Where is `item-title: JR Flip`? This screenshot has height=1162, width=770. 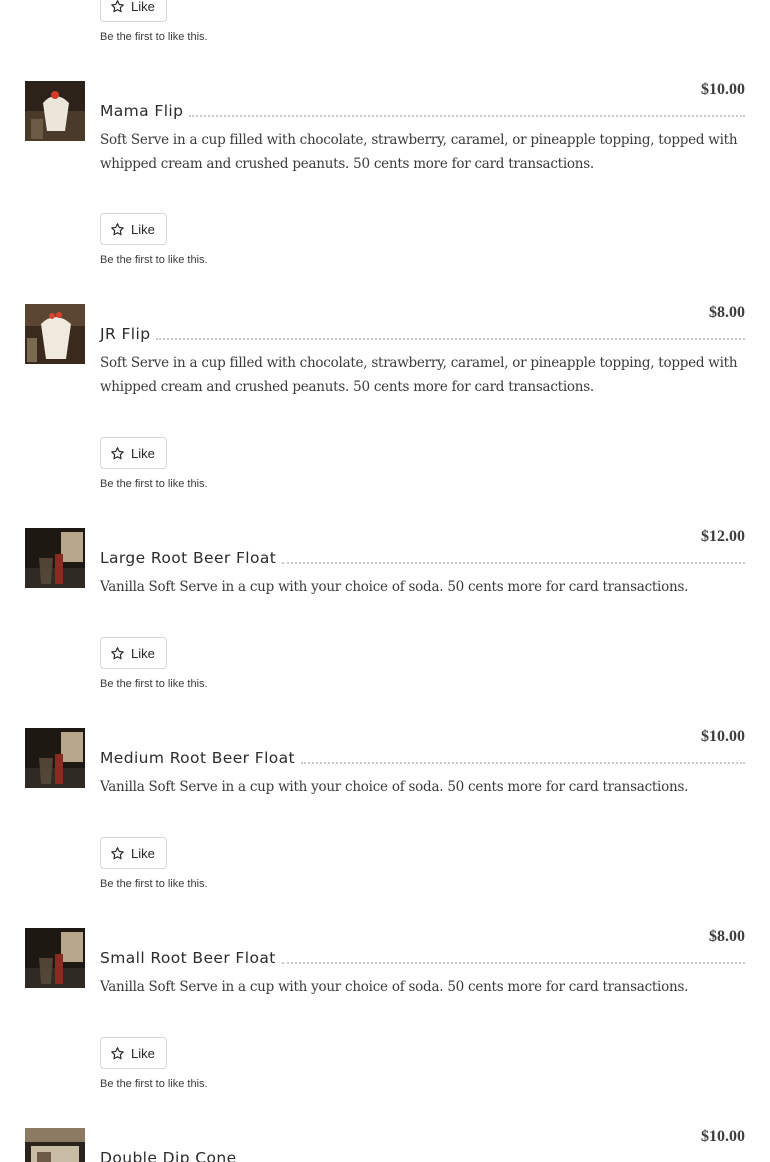
item-title: JR Flip is located at coordinates (125, 334).